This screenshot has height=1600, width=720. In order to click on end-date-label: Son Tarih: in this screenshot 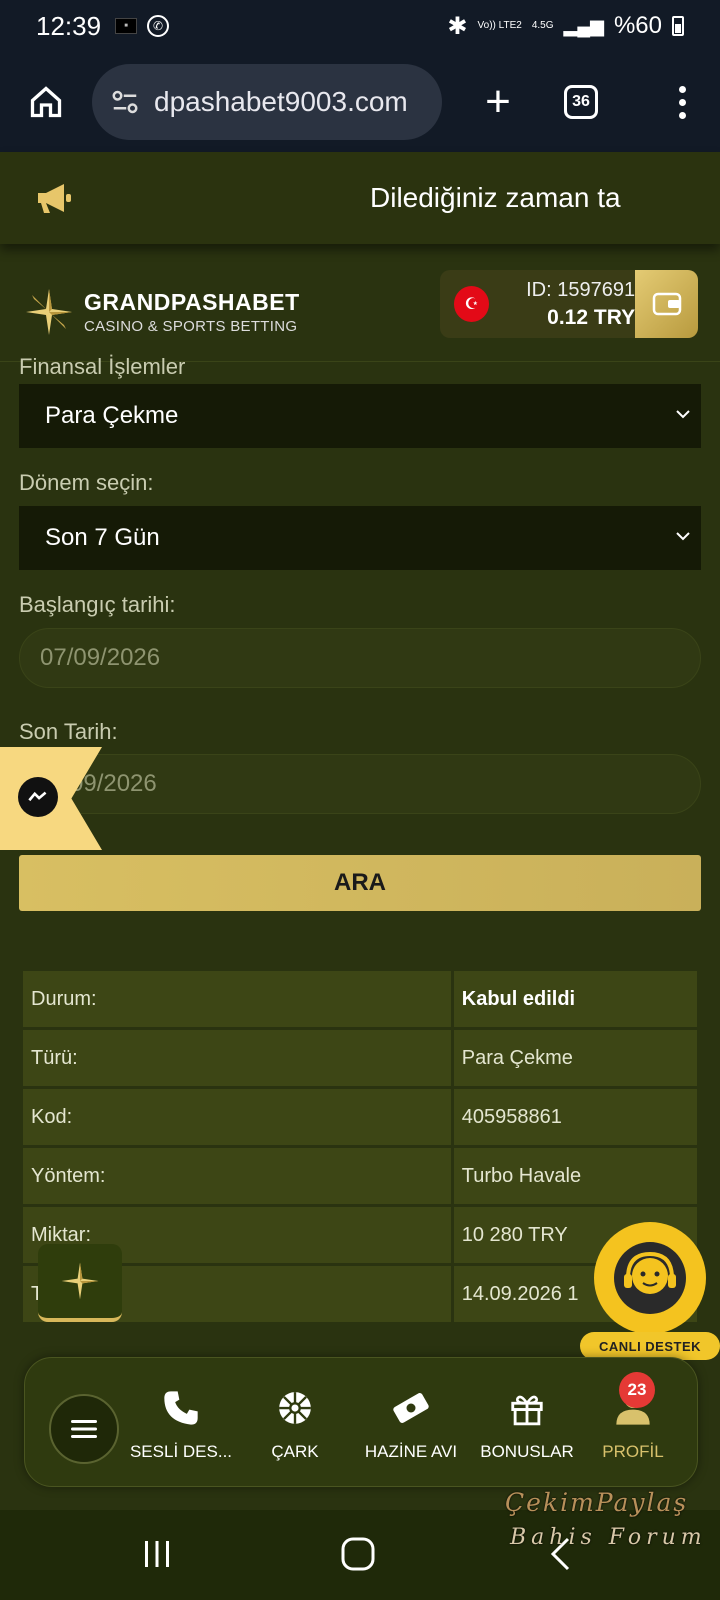, I will do `click(68, 731)`.